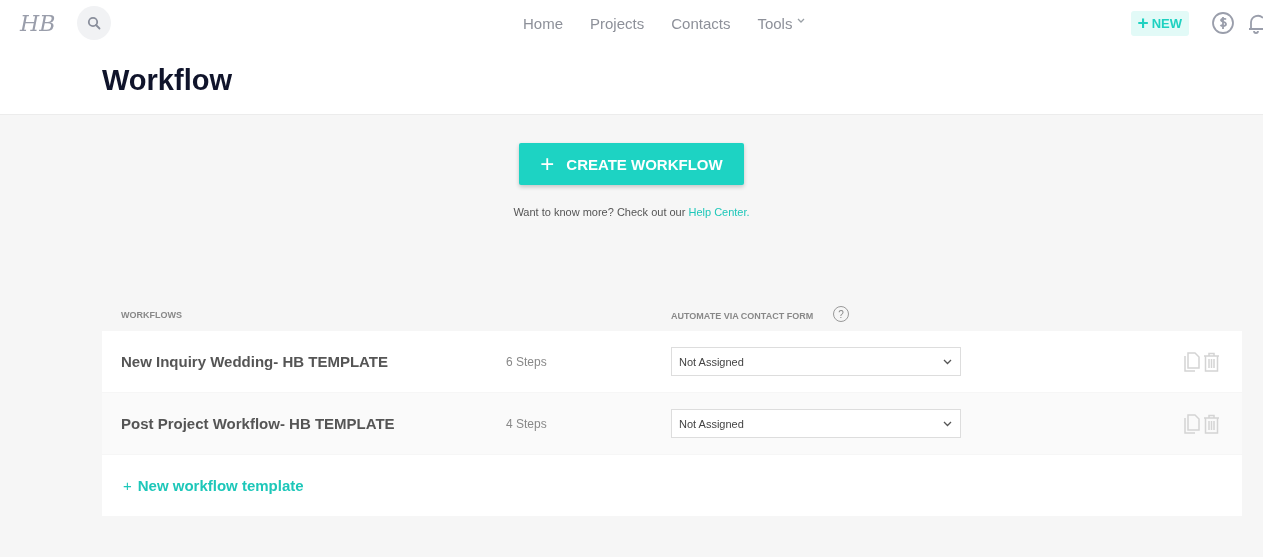 Image resolution: width=1263 pixels, height=557 pixels. Describe the element at coordinates (151, 314) in the screenshot. I see `column-header: WORKFLOWS` at that location.